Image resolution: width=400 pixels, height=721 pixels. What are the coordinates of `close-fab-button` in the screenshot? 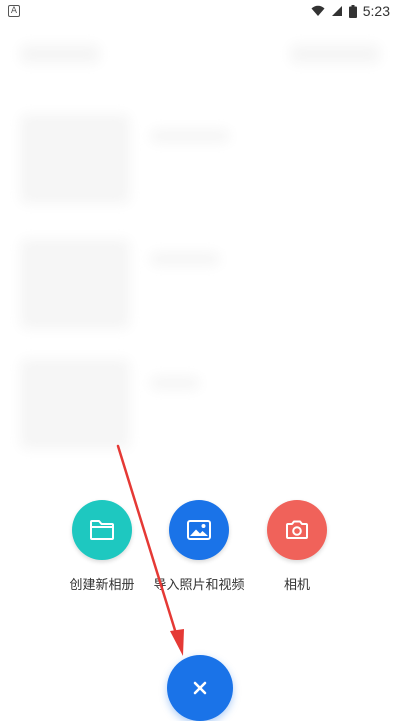 It's located at (200, 688).